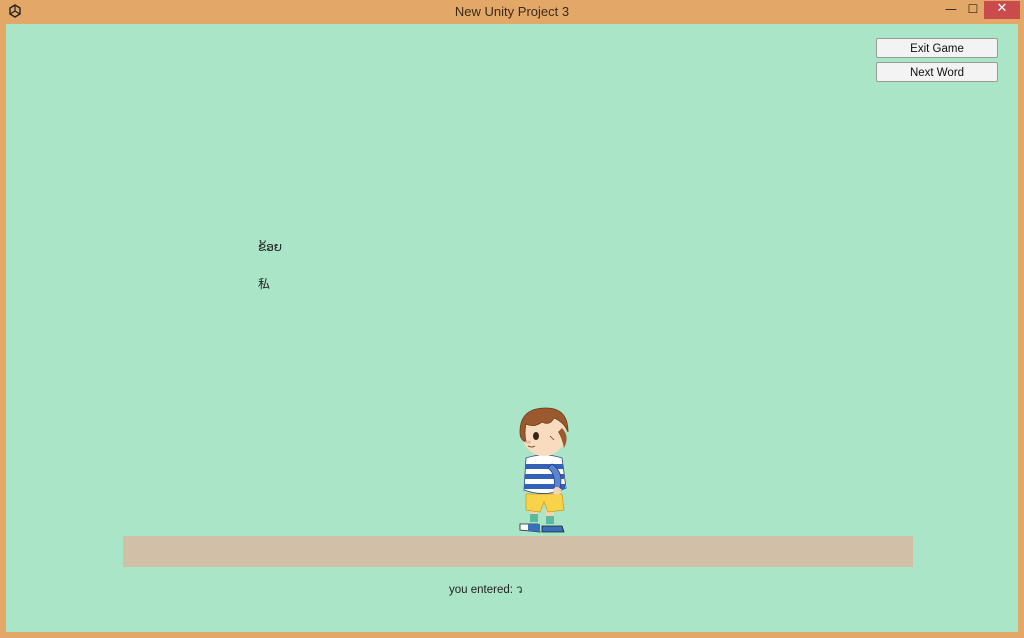 This screenshot has width=1024, height=638. Describe the element at coordinates (951, 10) in the screenshot. I see `minimize-icon: —` at that location.